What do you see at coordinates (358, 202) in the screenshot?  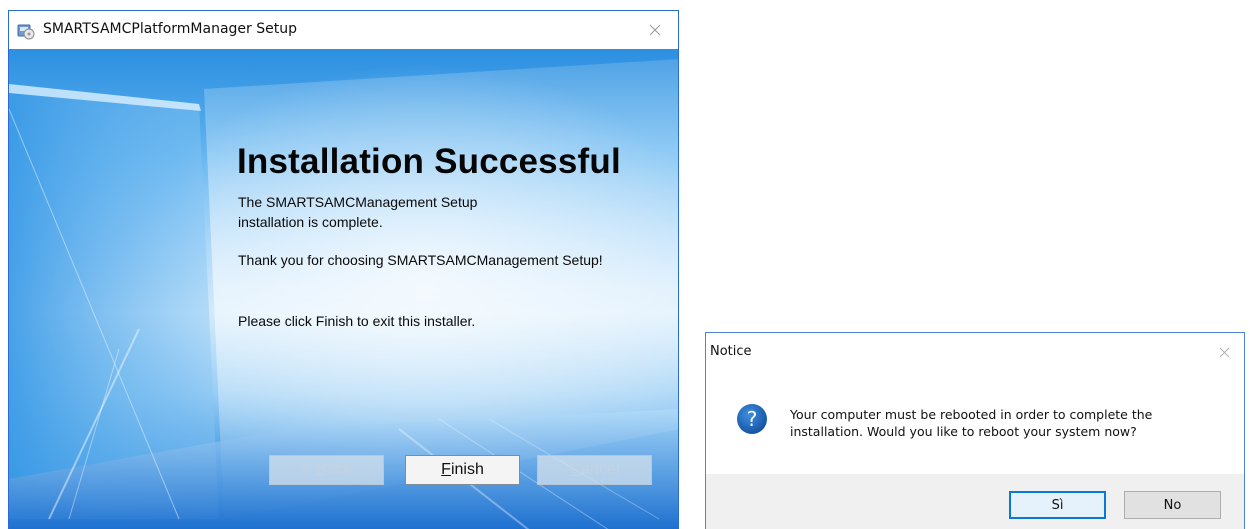 I see `completion-line-1: The SMARTSAMCManagement Setup` at bounding box center [358, 202].